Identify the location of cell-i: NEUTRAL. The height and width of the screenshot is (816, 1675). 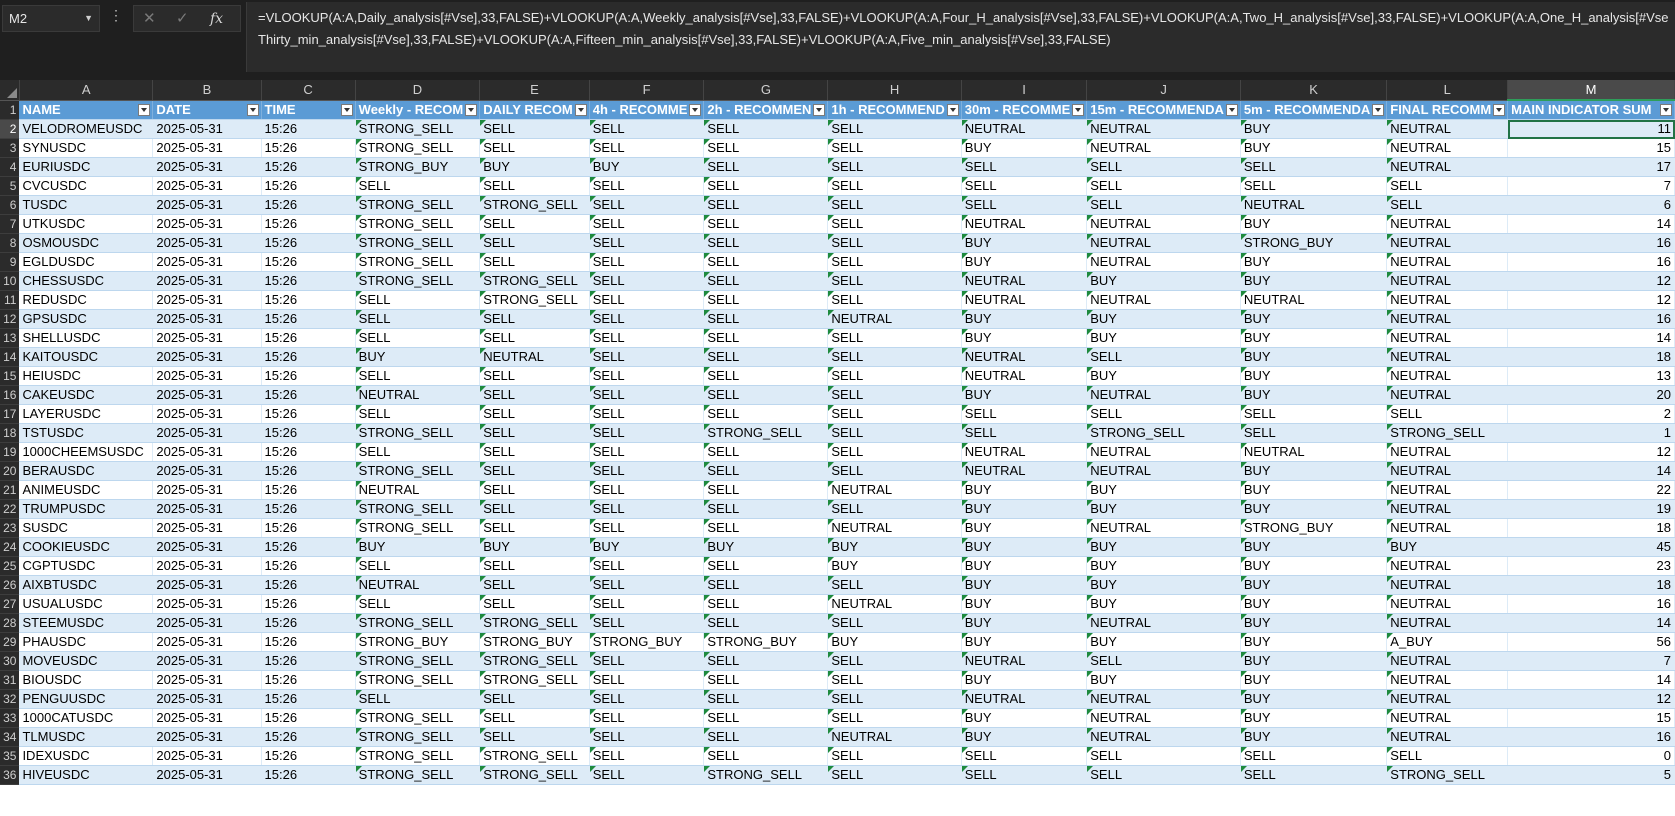
(1024, 224).